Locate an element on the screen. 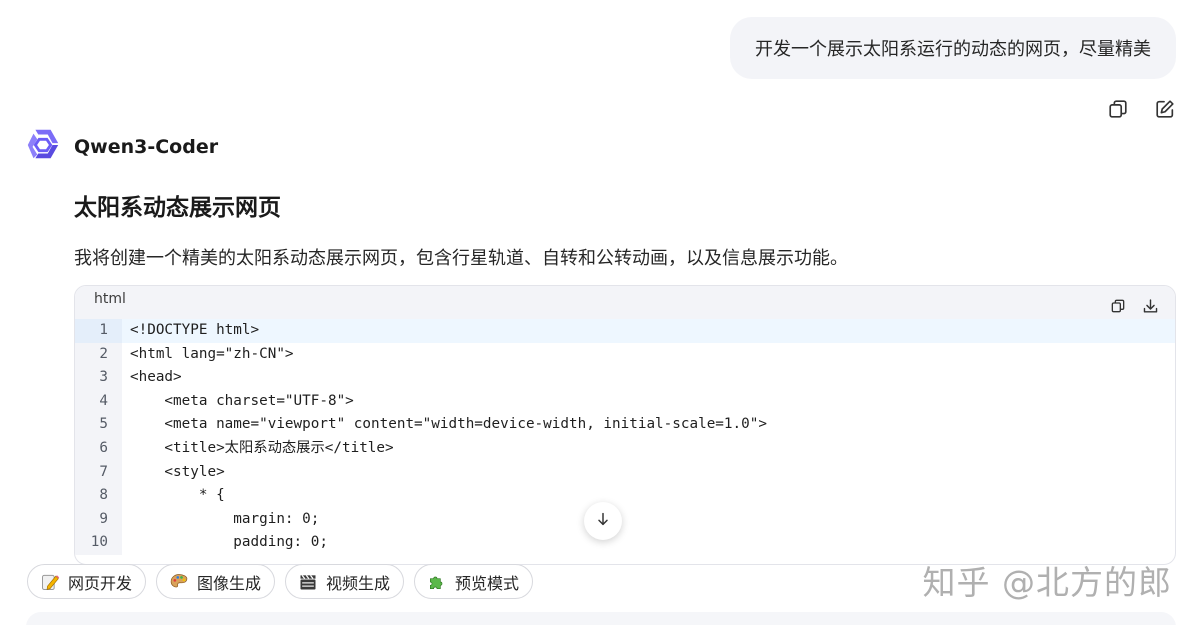 The height and width of the screenshot is (625, 1202). code-line: 8 * { is located at coordinates (625, 496).